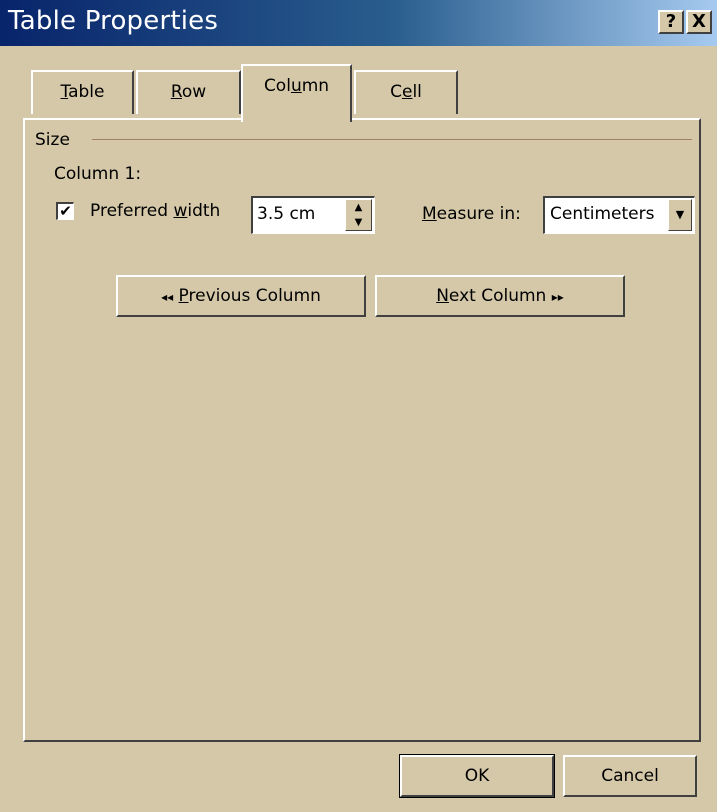 This screenshot has width=717, height=812. I want to click on tab-cell: Cell, so click(406, 92).